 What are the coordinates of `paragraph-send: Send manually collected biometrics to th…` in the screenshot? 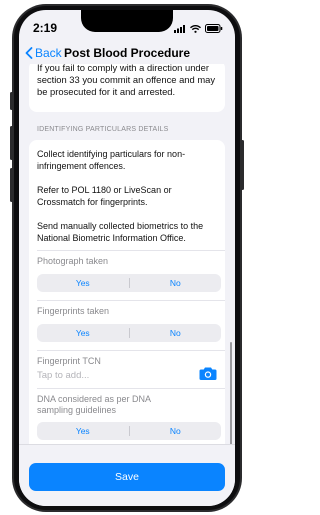 It's located at (120, 232).